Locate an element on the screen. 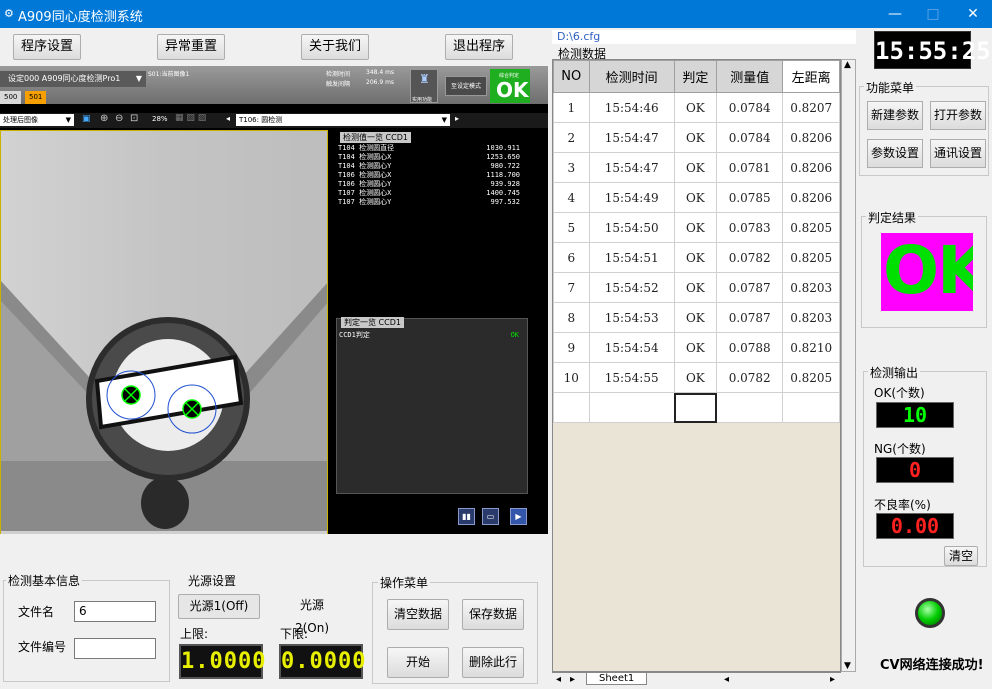  fit-icon: ▣ is located at coordinates (86, 119).